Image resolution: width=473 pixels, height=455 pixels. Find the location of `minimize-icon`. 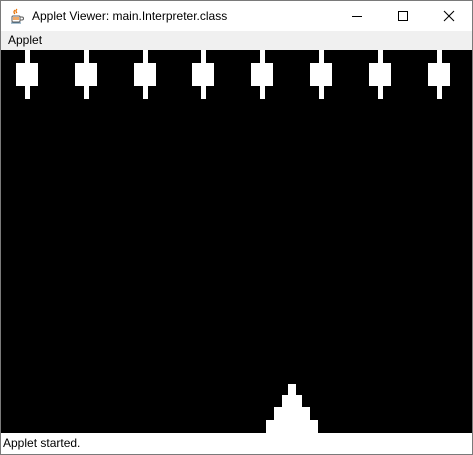

minimize-icon is located at coordinates (357, 16).